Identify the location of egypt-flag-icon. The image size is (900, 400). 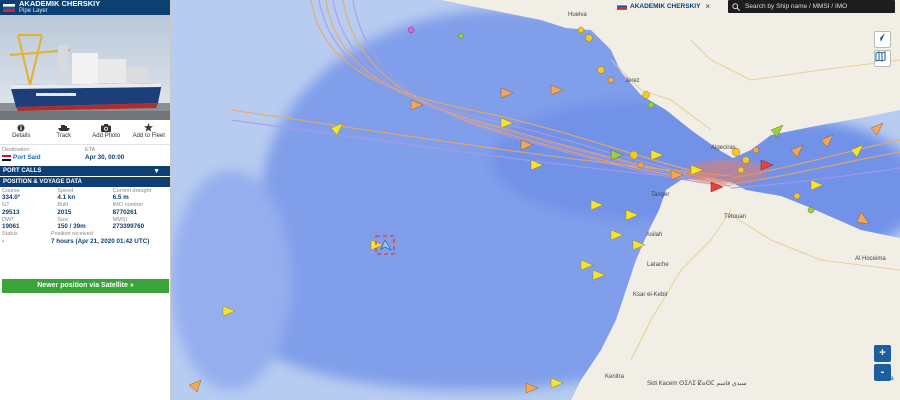
(6, 157).